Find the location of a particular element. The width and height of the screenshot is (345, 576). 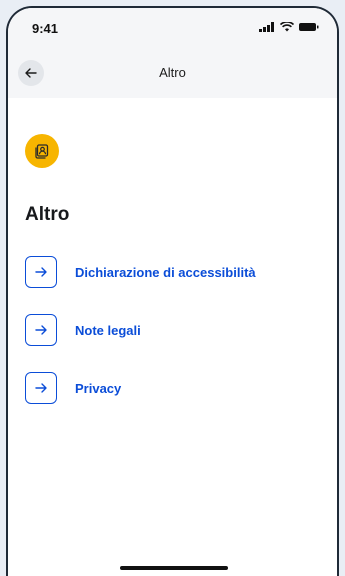

section-icon-badge is located at coordinates (42, 151).